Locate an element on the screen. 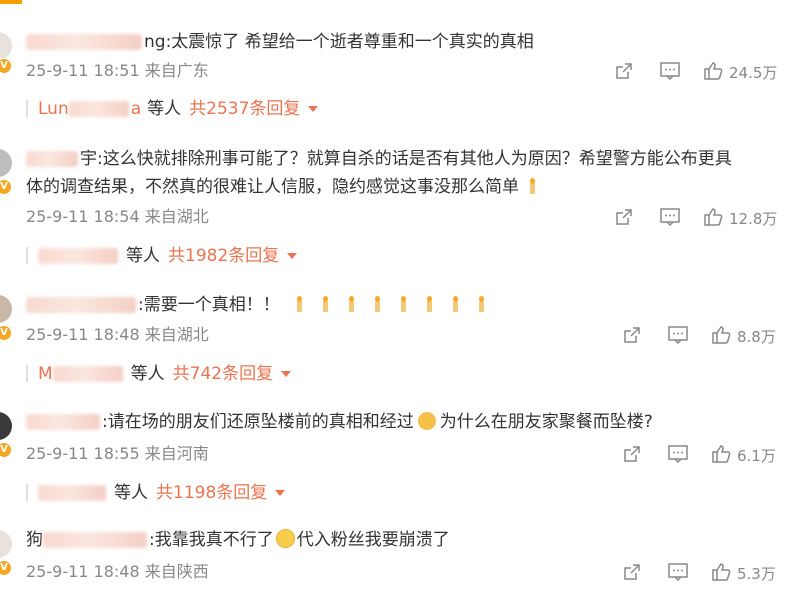 The image size is (799, 604). comment-text: :需要一个真相！！ is located at coordinates (397, 305).